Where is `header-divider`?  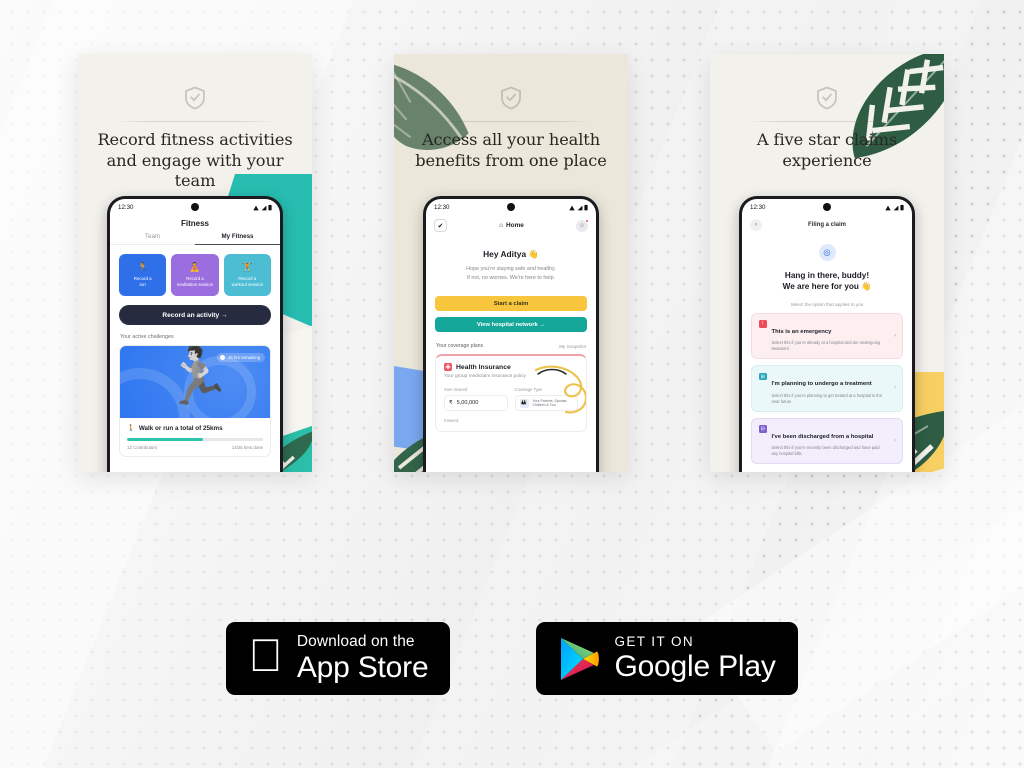
header-divider is located at coordinates (511, 121).